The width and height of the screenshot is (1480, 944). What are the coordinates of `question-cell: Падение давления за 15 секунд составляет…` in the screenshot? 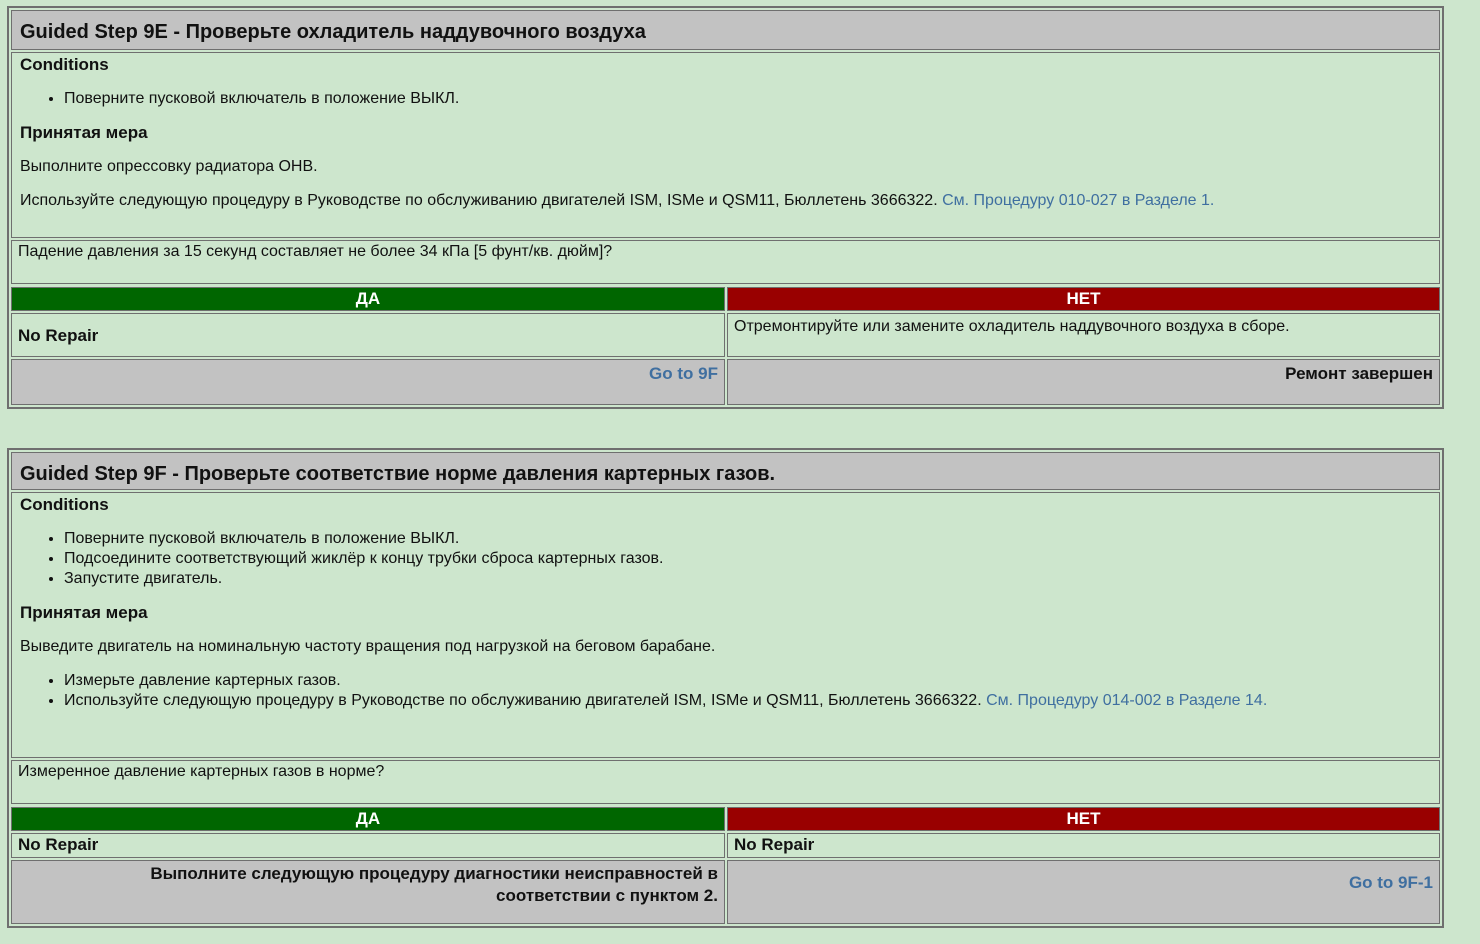 It's located at (725, 262).